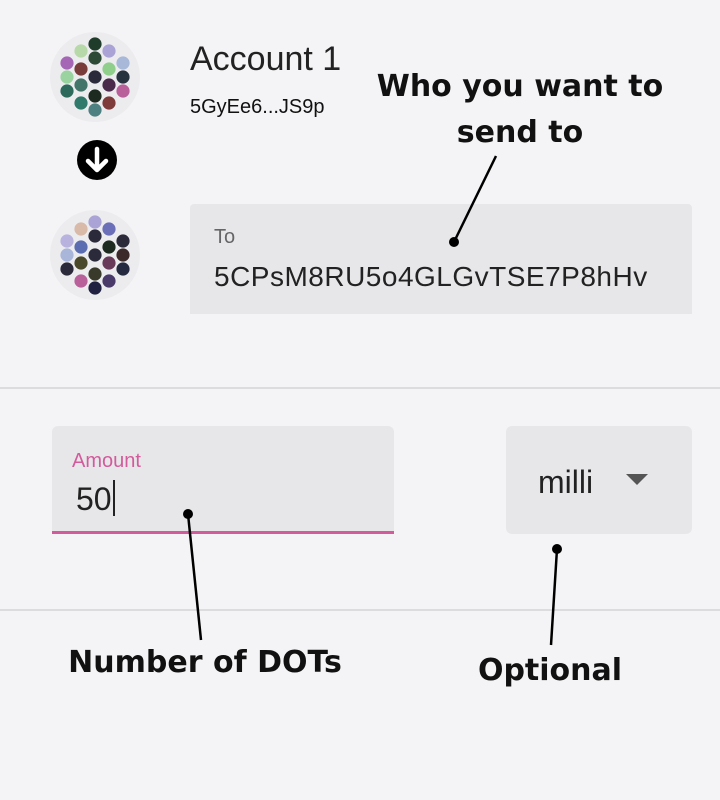 This screenshot has width=720, height=800. What do you see at coordinates (599, 480) in the screenshot?
I see `unit-select: milli` at bounding box center [599, 480].